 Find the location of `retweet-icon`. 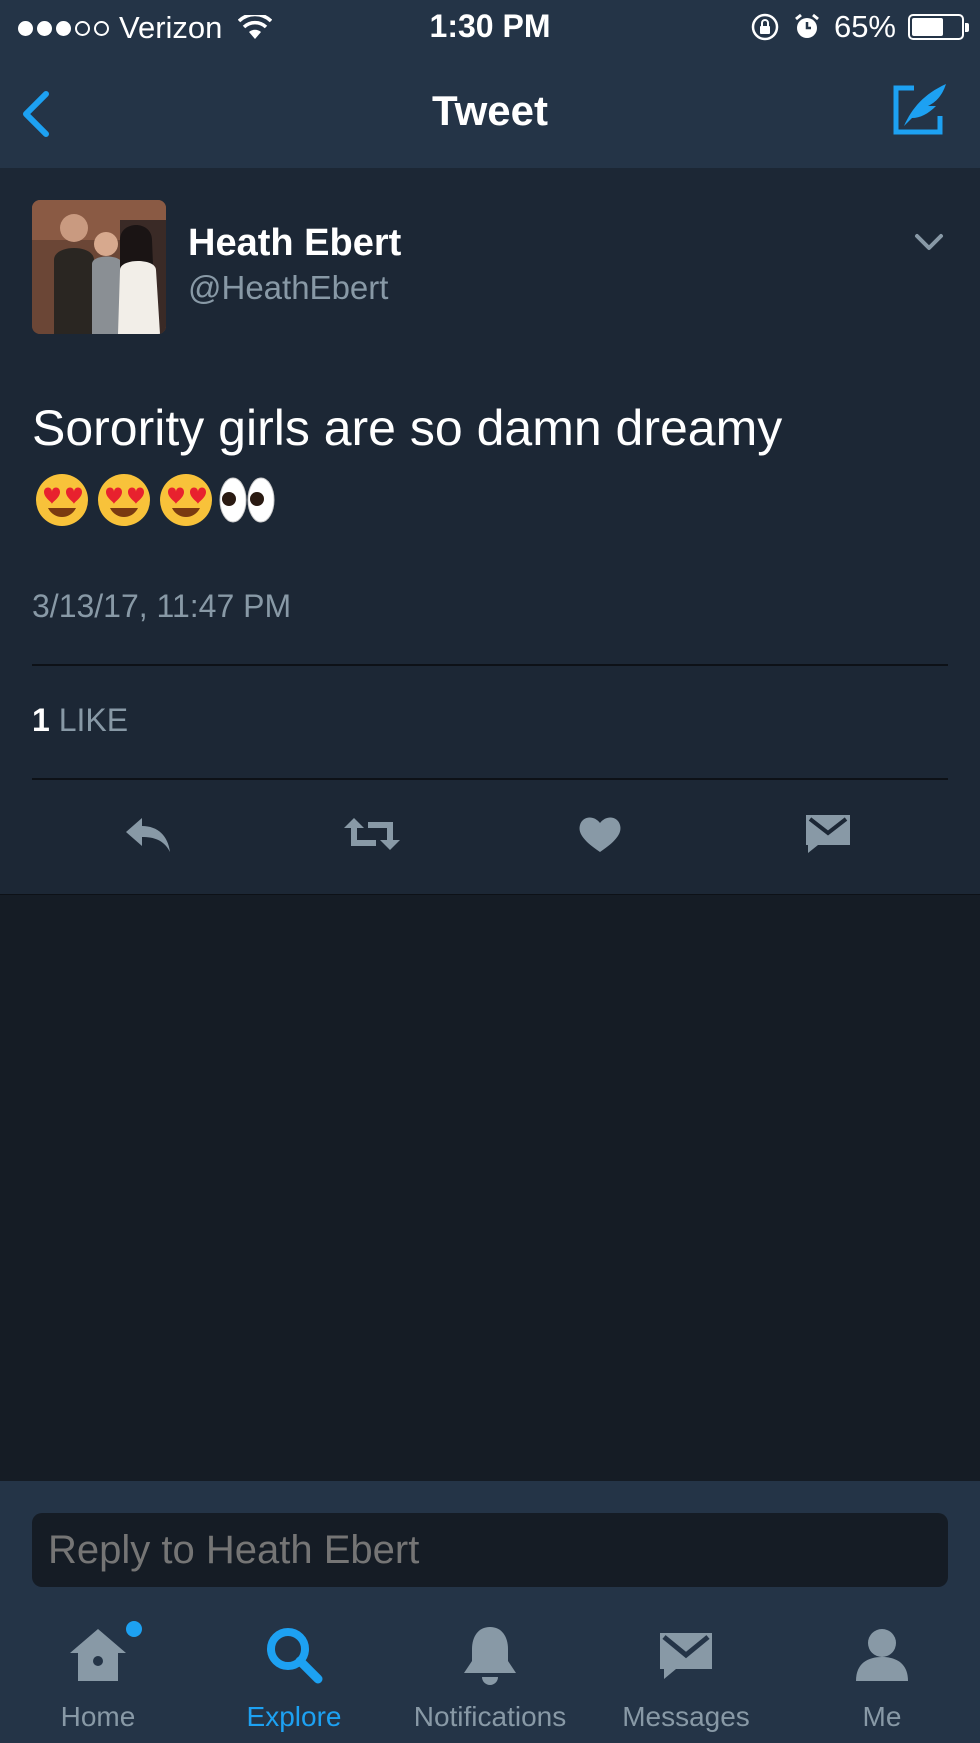

retweet-icon is located at coordinates (372, 834).